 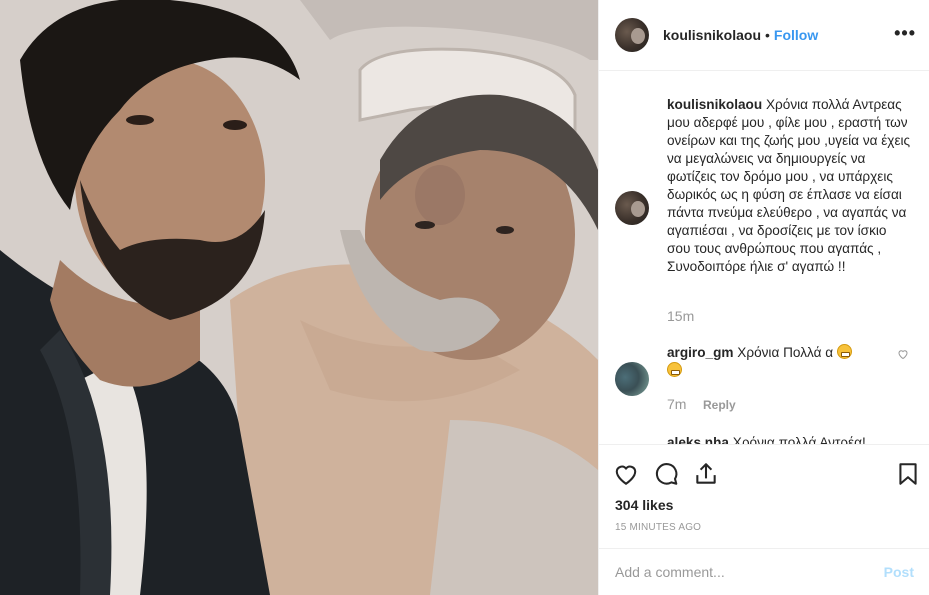 What do you see at coordinates (785, 352) in the screenshot?
I see `comment-text: Χρόνια Πολλά α` at bounding box center [785, 352].